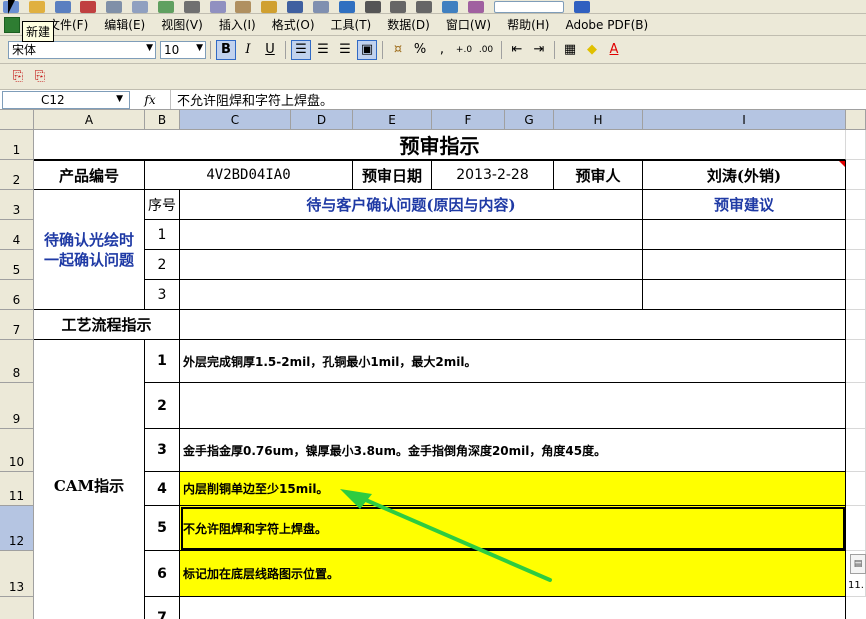  What do you see at coordinates (237, 24) in the screenshot?
I see `menu-insert: 插入(I)` at bounding box center [237, 24].